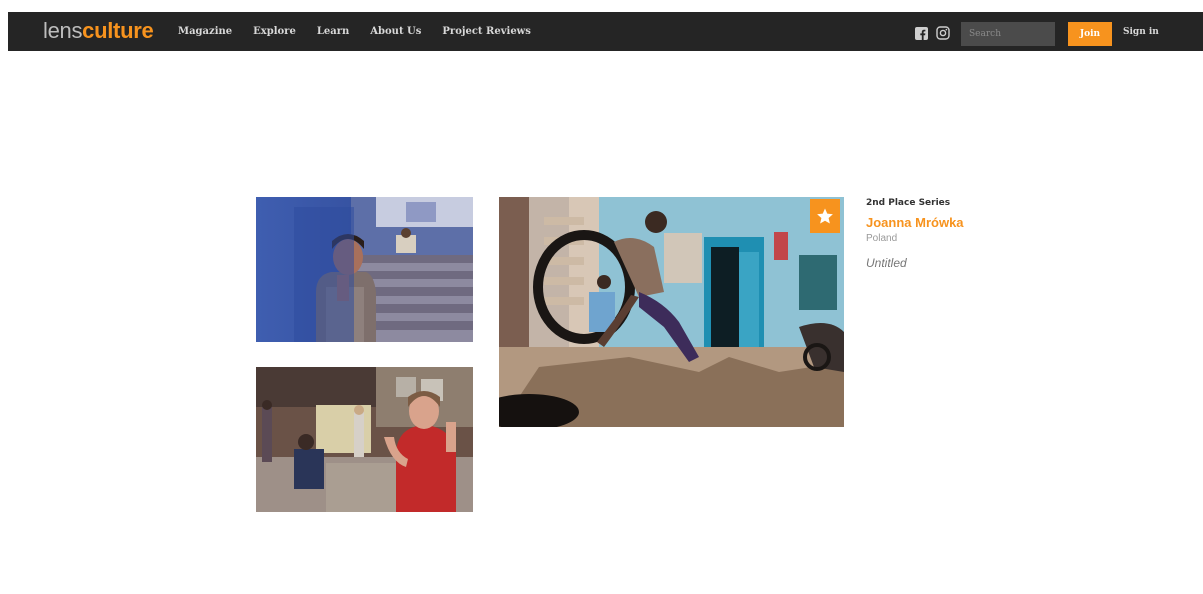 This screenshot has height=594, width=1203. I want to click on award-label: 2nd Place Series, so click(908, 203).